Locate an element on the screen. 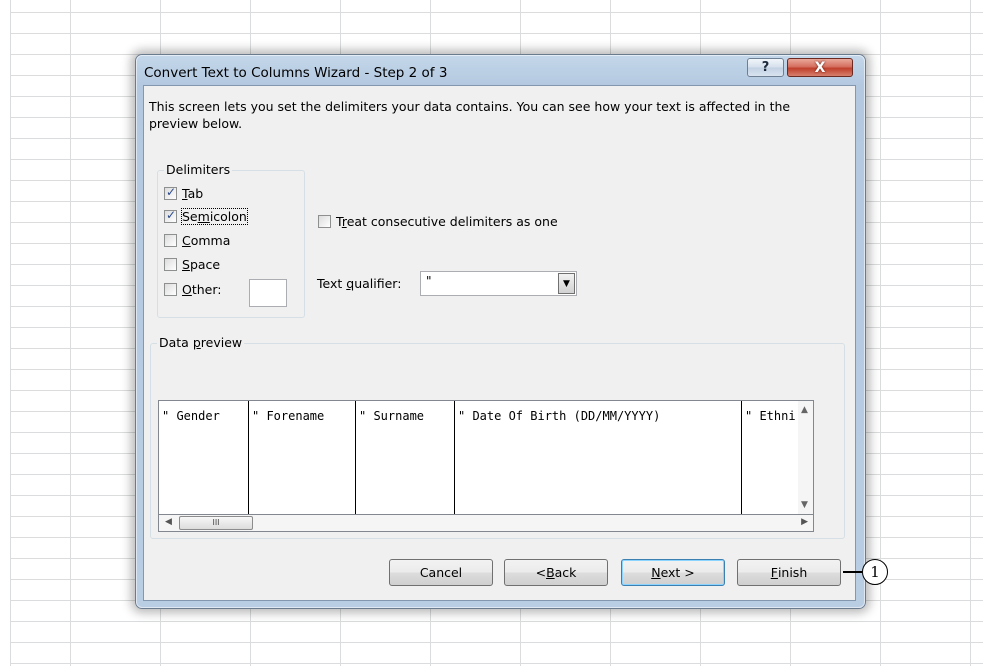 The image size is (983, 666). delimiter-label: Tab is located at coordinates (193, 193).